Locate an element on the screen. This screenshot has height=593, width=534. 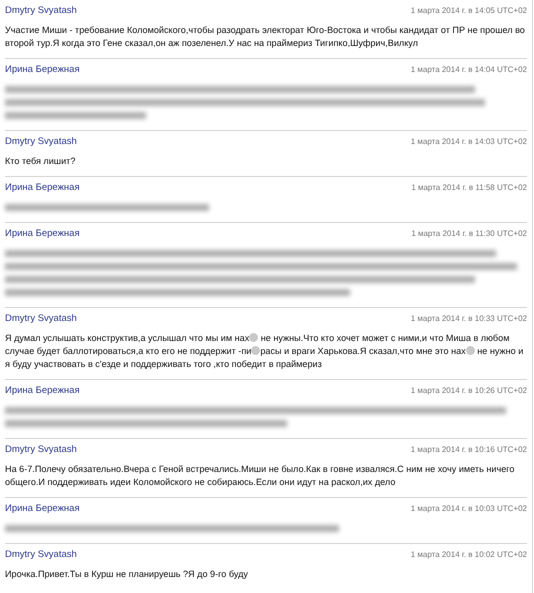
message-text: Я думал услышать конструктив,а услышал что мы им нах не нужны.Что кто хочет может с ними,и что Миша в любом случае будет баллотироваться,а кто его не поддержит -пи расы и враги Харькова.Я сказал,что мне это нах не нужно и я буду участвовать в с'езде и поддерживать того ,кто победит в праймериз is located at coordinates (264, 351).